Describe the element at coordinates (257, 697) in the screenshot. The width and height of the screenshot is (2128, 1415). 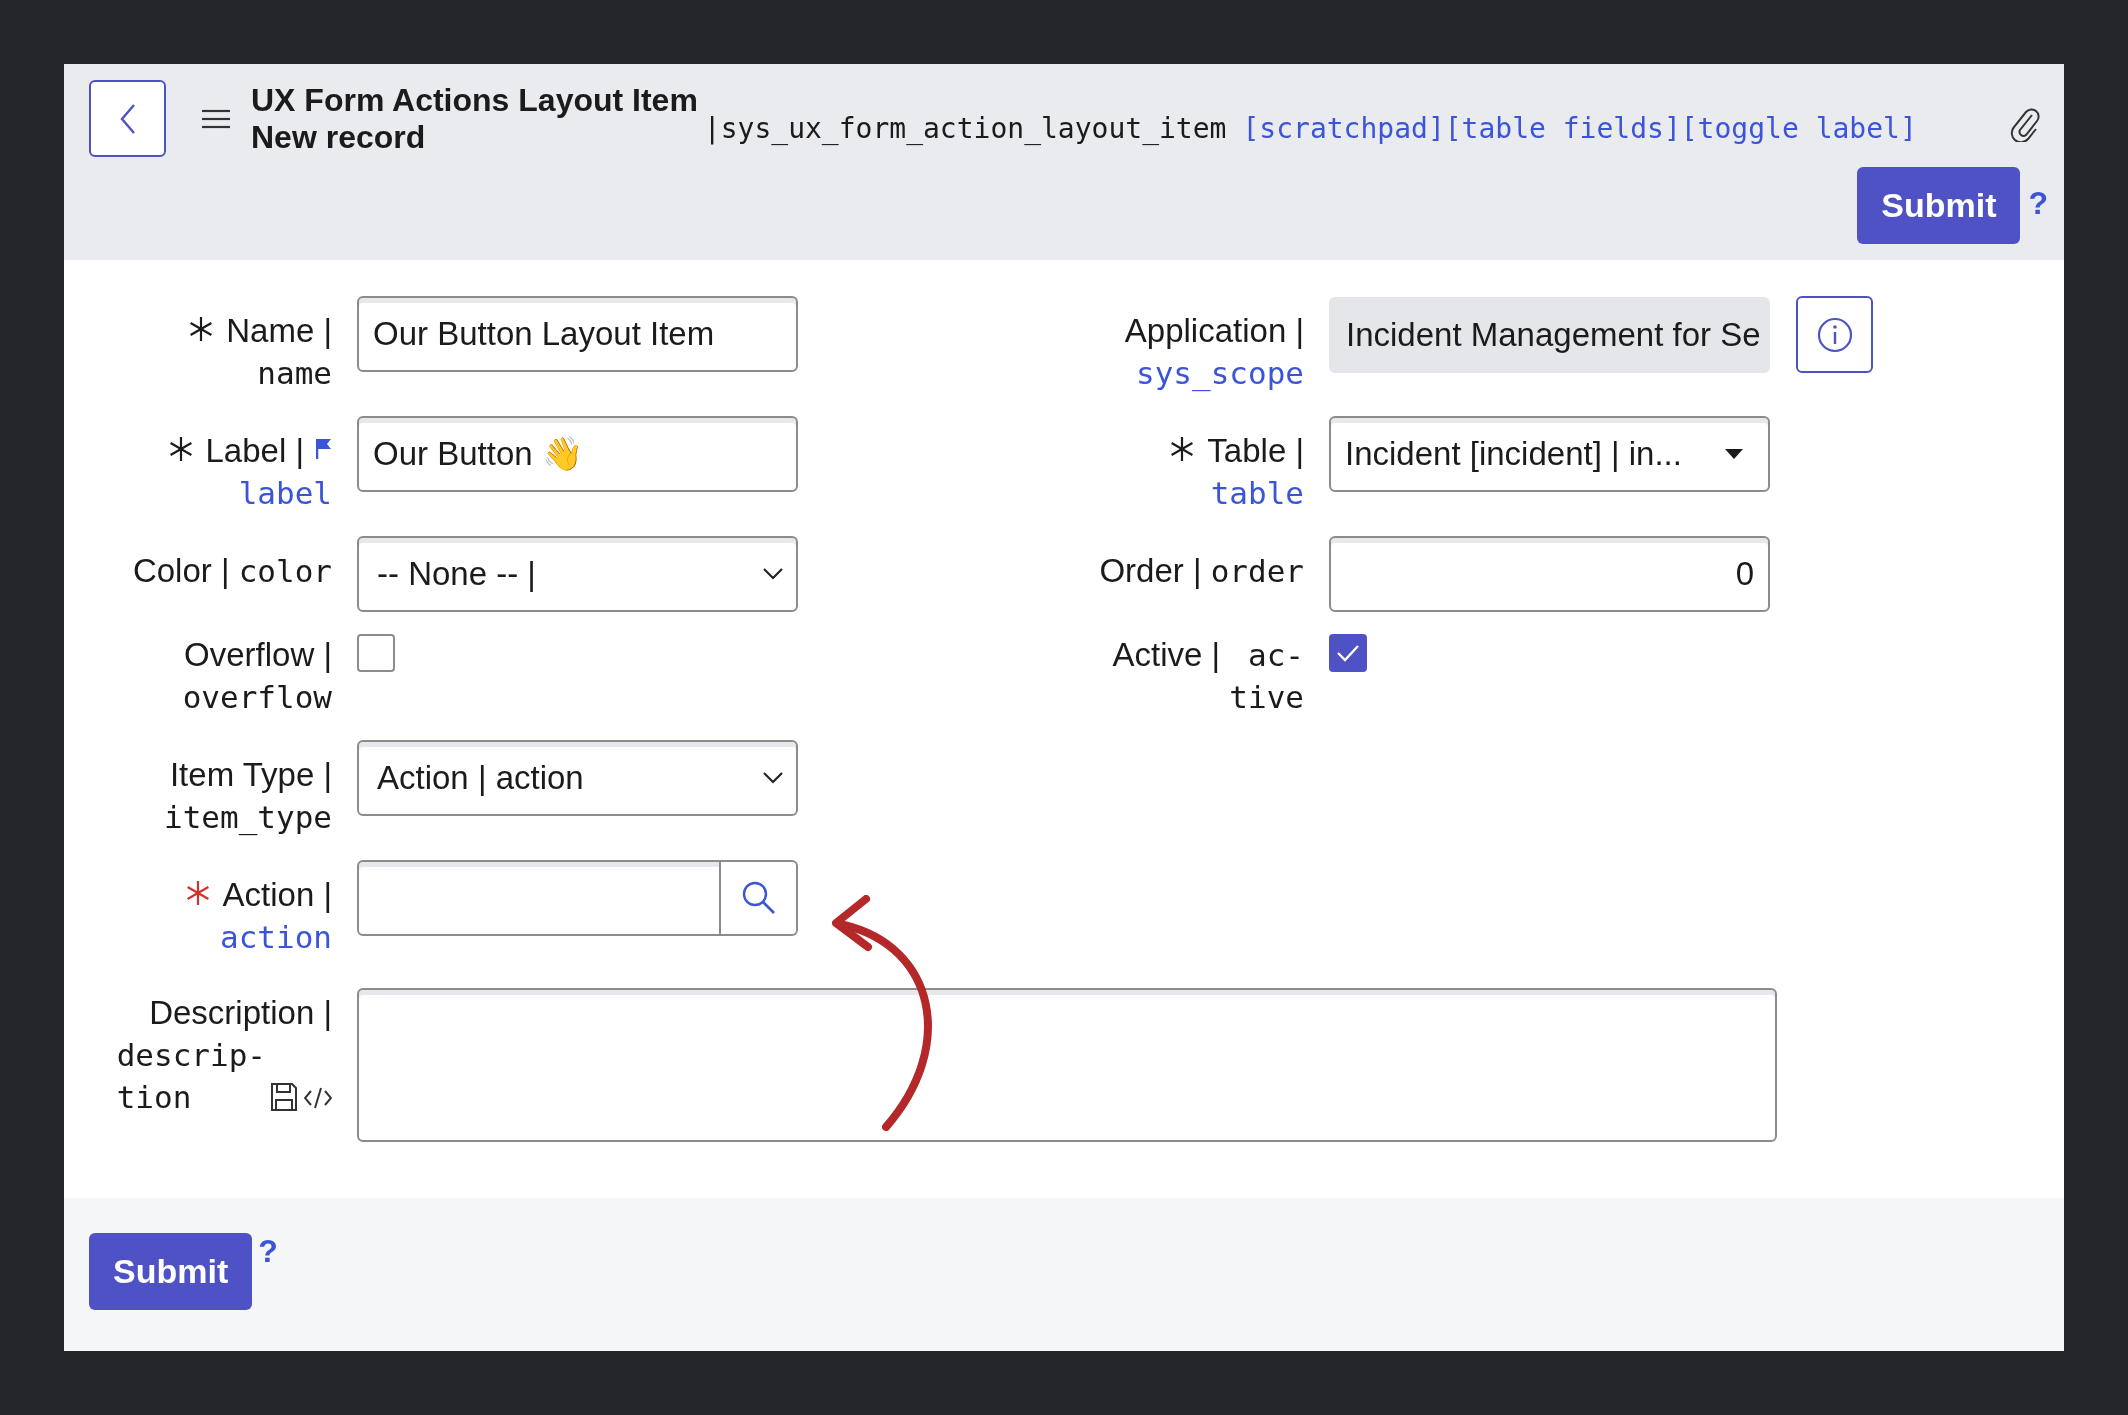
I see `field-name: overflow` at that location.